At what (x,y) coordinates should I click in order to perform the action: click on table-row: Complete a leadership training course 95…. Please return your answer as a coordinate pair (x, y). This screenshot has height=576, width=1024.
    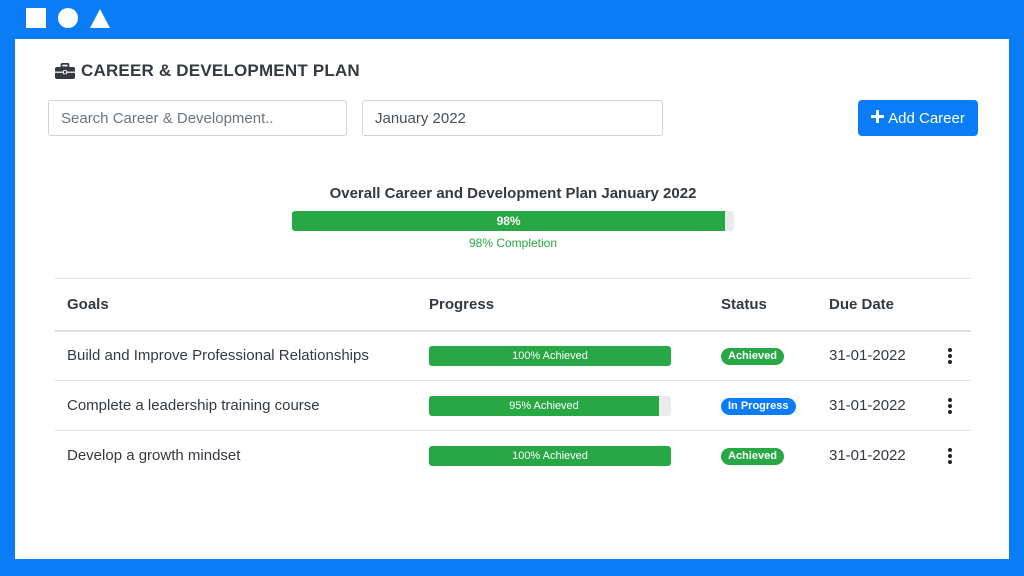
    Looking at the image, I should click on (513, 405).